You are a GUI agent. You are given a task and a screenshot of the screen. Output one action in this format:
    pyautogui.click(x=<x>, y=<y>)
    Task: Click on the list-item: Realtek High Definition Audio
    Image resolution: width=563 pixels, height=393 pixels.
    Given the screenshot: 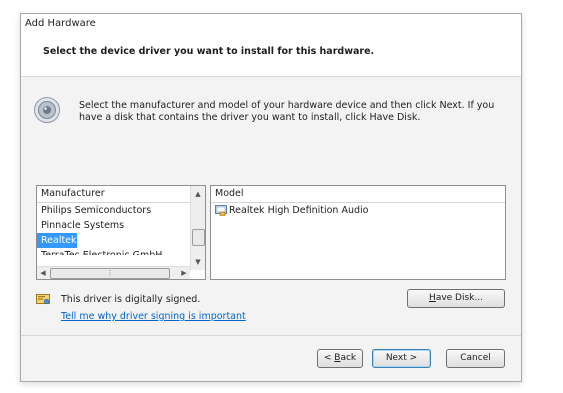 What is the action you would take?
    pyautogui.click(x=358, y=210)
    